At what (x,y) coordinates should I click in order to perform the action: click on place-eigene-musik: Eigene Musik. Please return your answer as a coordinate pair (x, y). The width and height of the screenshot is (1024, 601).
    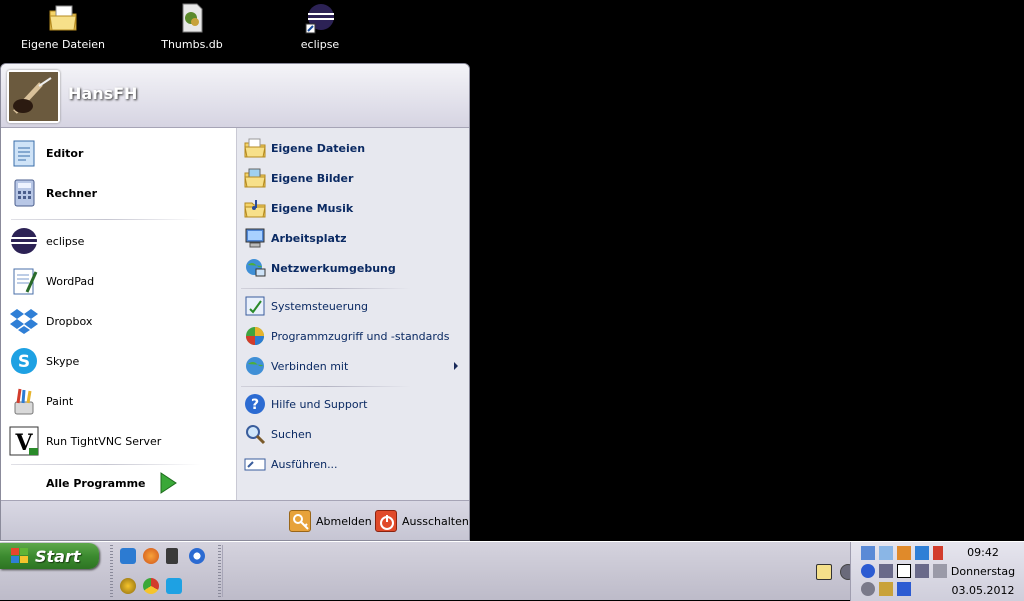
    Looking at the image, I should click on (355, 208).